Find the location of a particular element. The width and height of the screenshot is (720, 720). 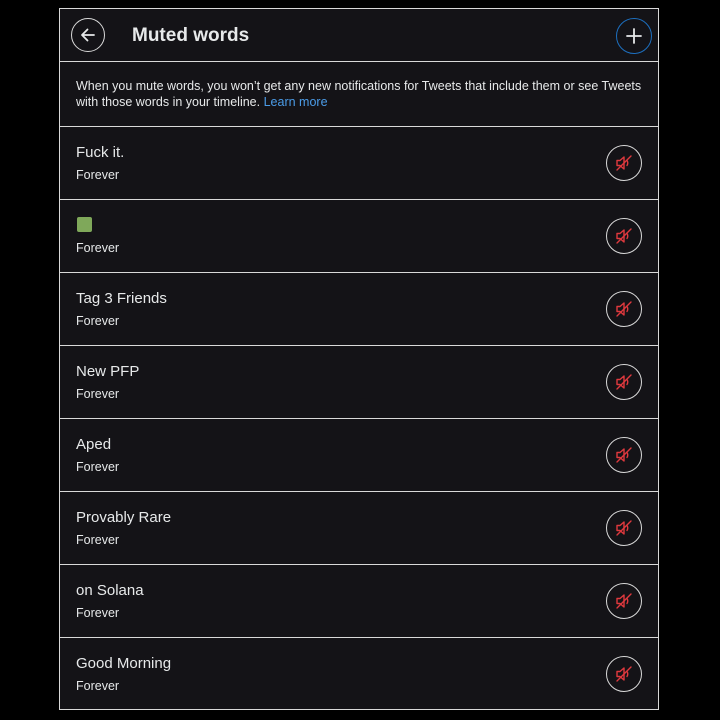

add-muted-word-button is located at coordinates (634, 36).